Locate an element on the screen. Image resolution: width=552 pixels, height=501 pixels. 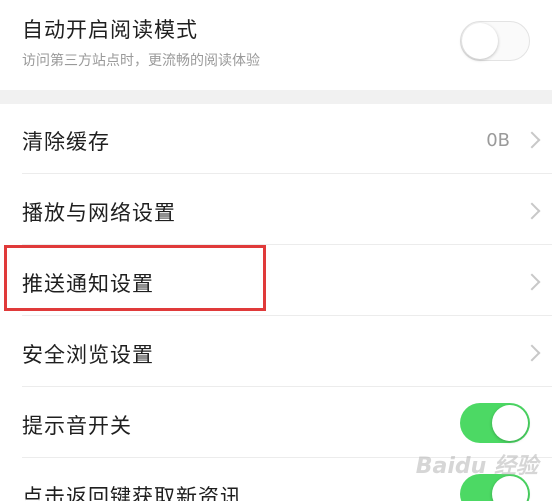
reading-mode-subtitle: 访问第三方站点时，更流畅的阅读体验 is located at coordinates (141, 61).